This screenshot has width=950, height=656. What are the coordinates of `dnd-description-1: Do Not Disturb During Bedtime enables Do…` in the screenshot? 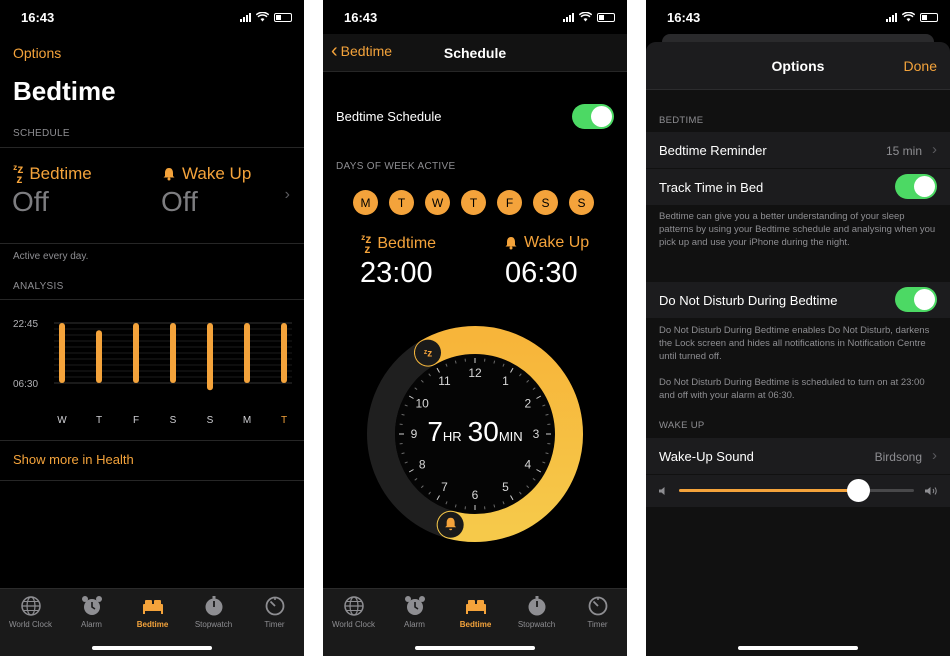 It's located at (794, 343).